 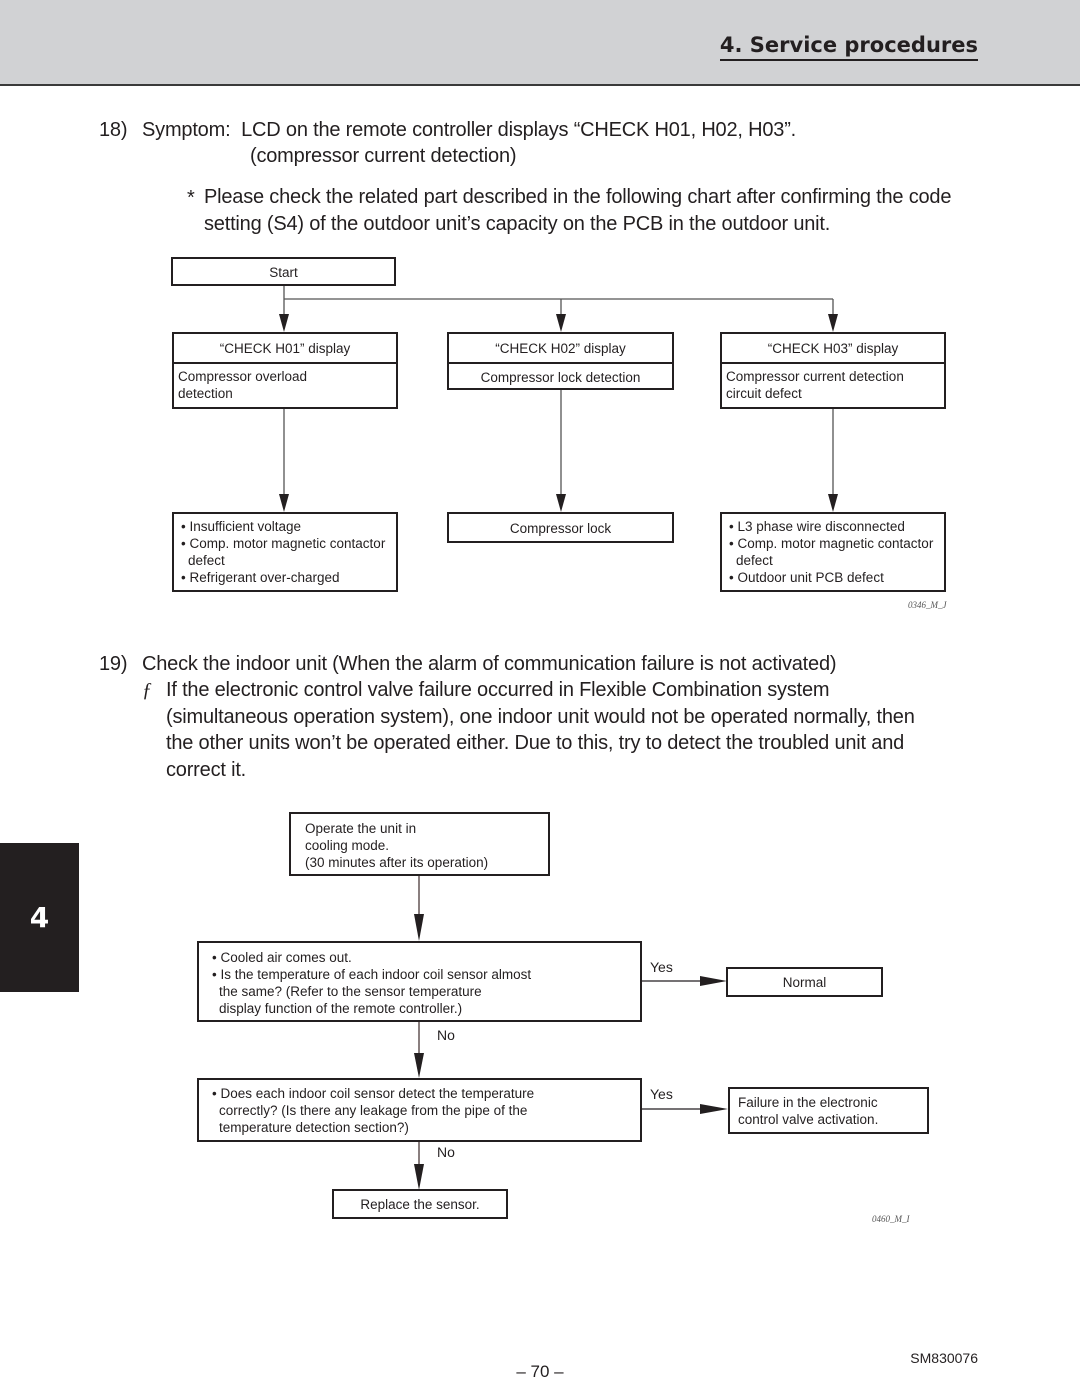 I want to click on cause-item: Outdoor unit PCB defect, so click(x=833, y=577).